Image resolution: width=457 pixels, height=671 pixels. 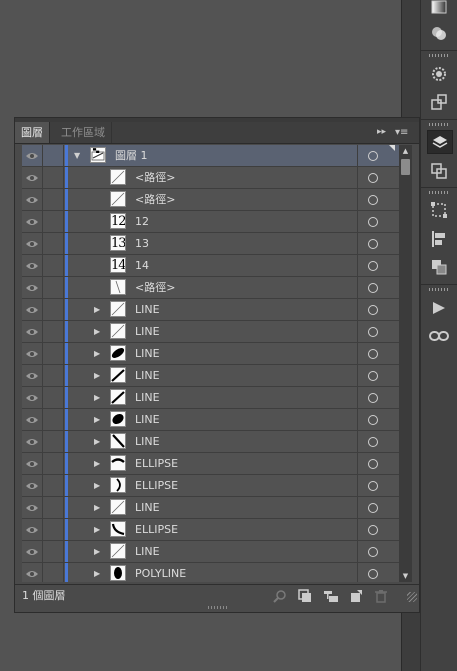 What do you see at coordinates (384, 132) in the screenshot?
I see `collapse-panel-button: ▸▸` at bounding box center [384, 132].